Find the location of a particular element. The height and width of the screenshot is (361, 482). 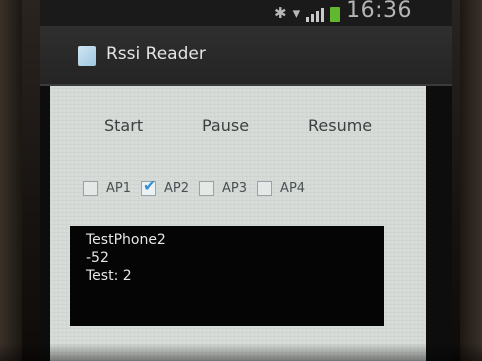

pause-button: Pause is located at coordinates (225, 125).